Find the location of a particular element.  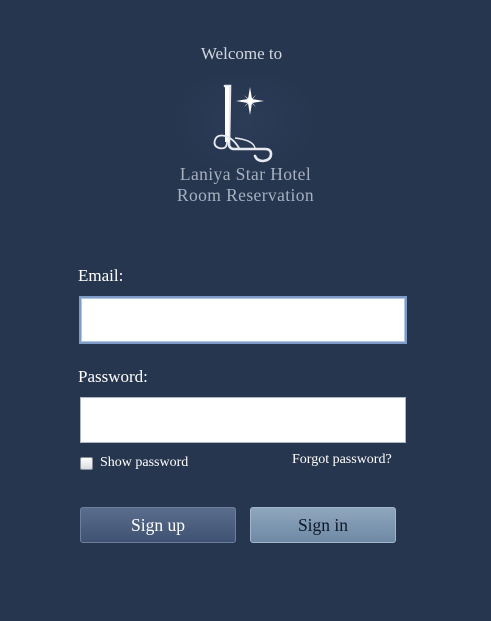

hotel-logo is located at coordinates (244, 126).